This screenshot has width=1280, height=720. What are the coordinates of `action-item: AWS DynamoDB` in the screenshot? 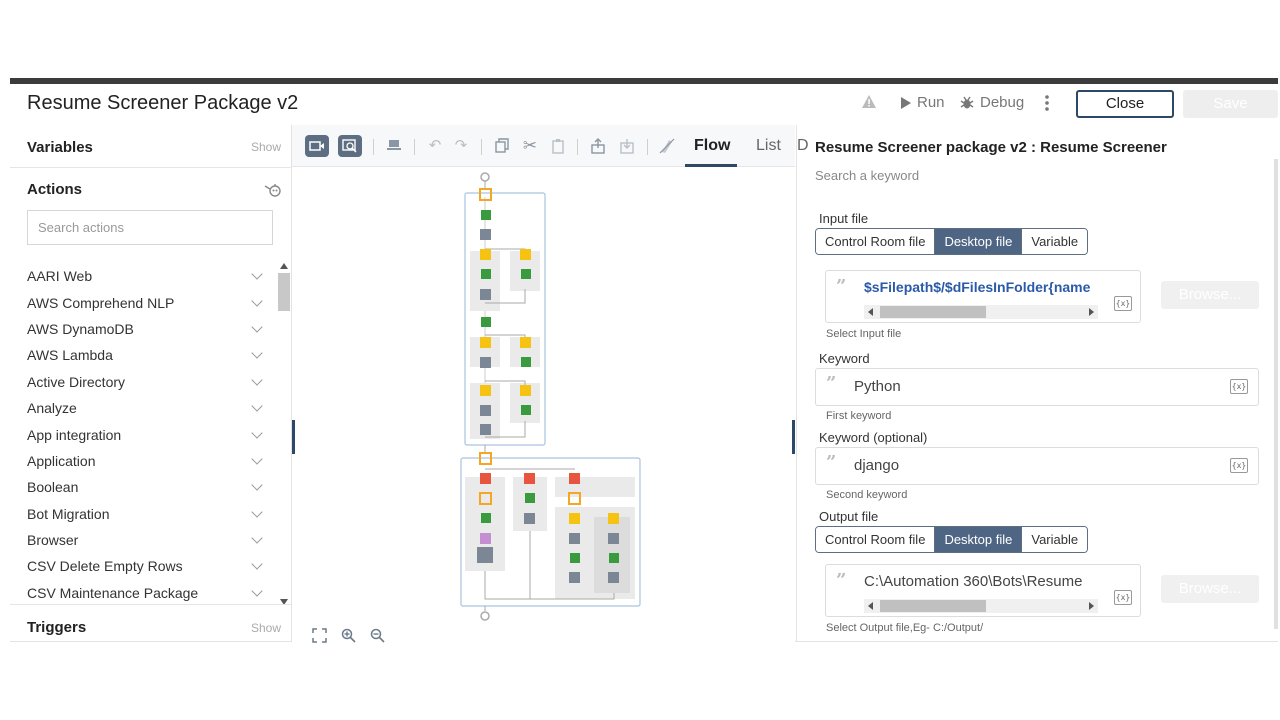 It's located at (147, 329).